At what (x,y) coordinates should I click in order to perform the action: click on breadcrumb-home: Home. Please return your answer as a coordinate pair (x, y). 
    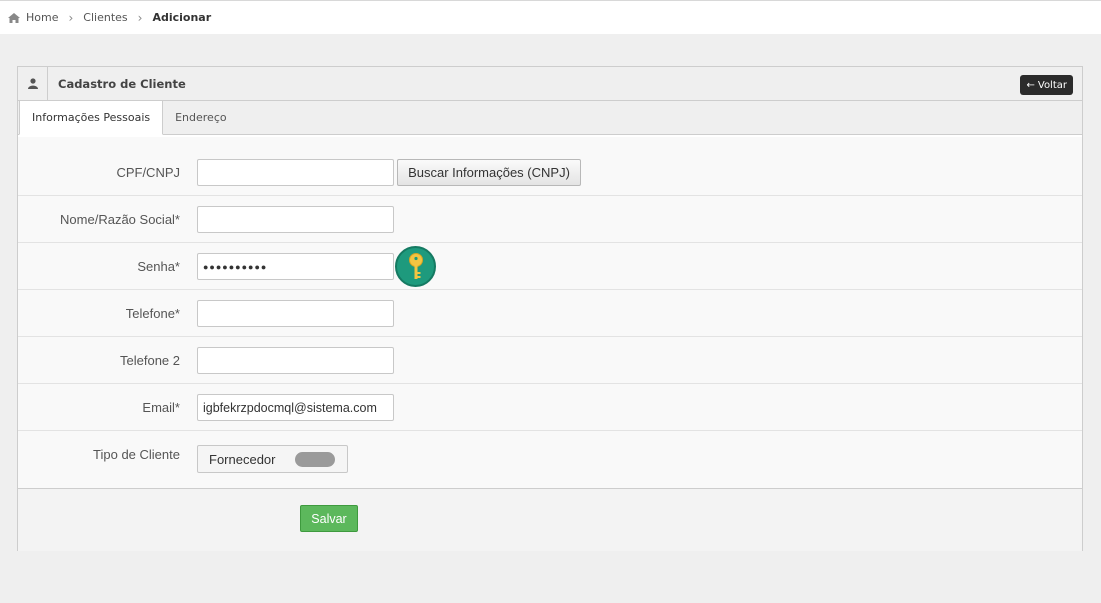
    Looking at the image, I should click on (33, 17).